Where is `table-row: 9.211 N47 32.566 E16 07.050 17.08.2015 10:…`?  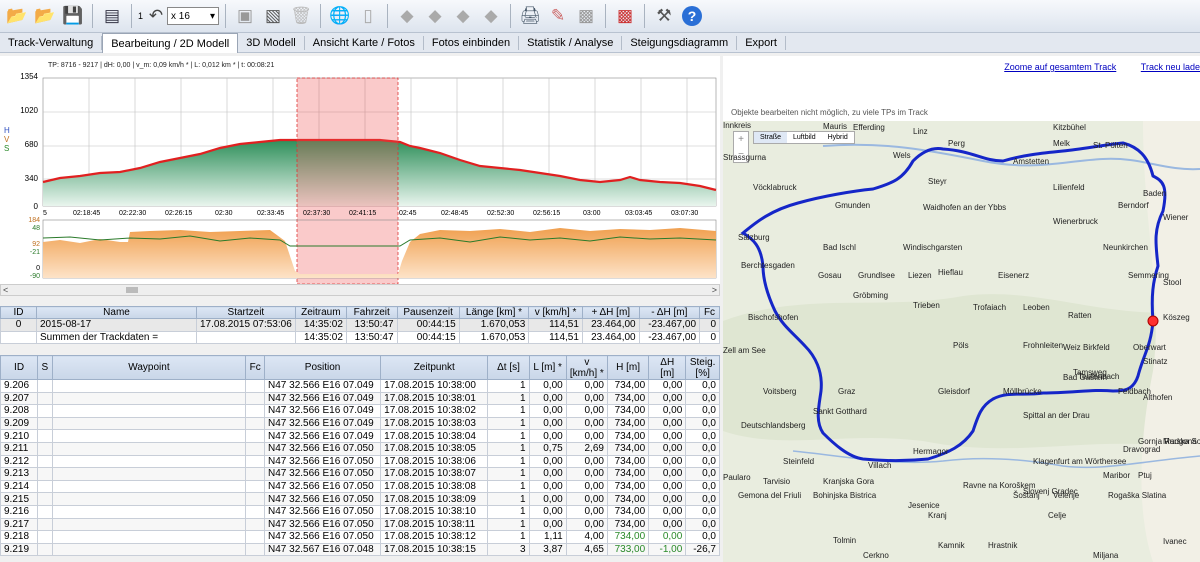 table-row: 9.211 N47 32.566 E16 07.050 17.08.2015 10:… is located at coordinates (360, 448).